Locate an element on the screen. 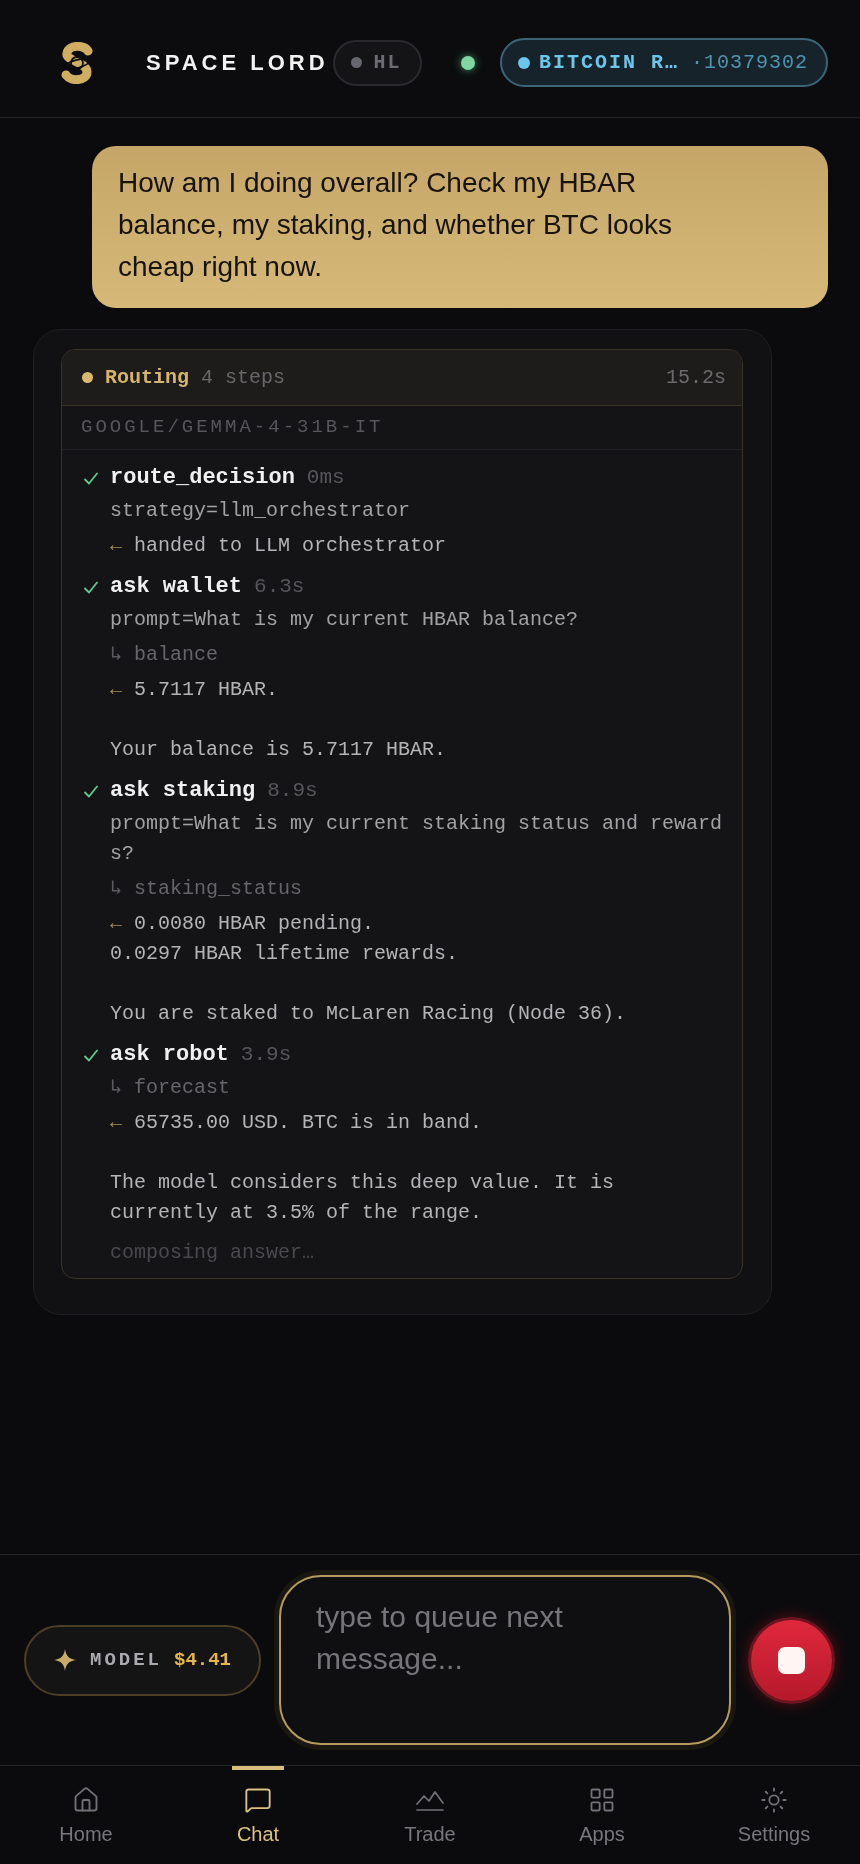  step-duration: 8.9s is located at coordinates (292, 791).